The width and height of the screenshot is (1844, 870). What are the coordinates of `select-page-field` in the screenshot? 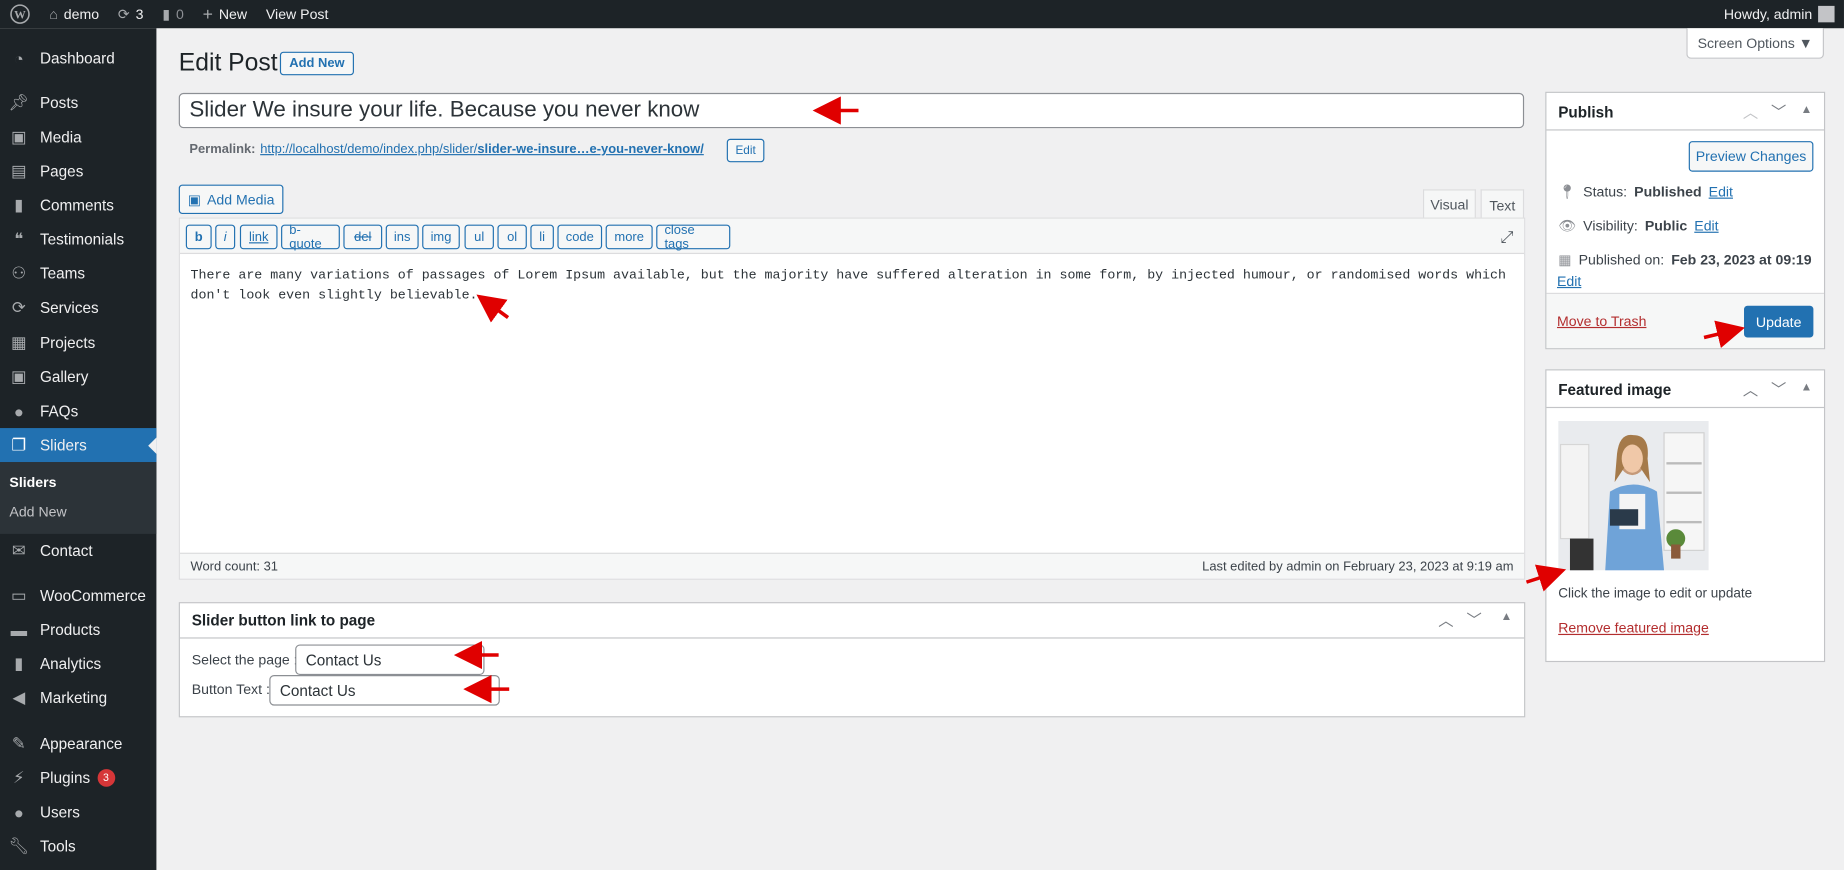 It's located at (390, 660).